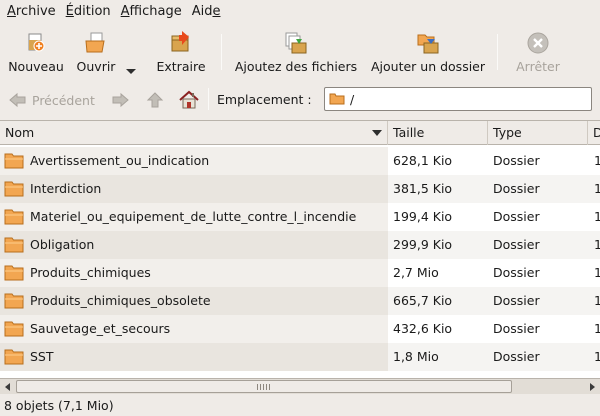 This screenshot has height=416, width=600. What do you see at coordinates (194, 329) in the screenshot?
I see `file-name-cell: Sauvetage_et_secours` at bounding box center [194, 329].